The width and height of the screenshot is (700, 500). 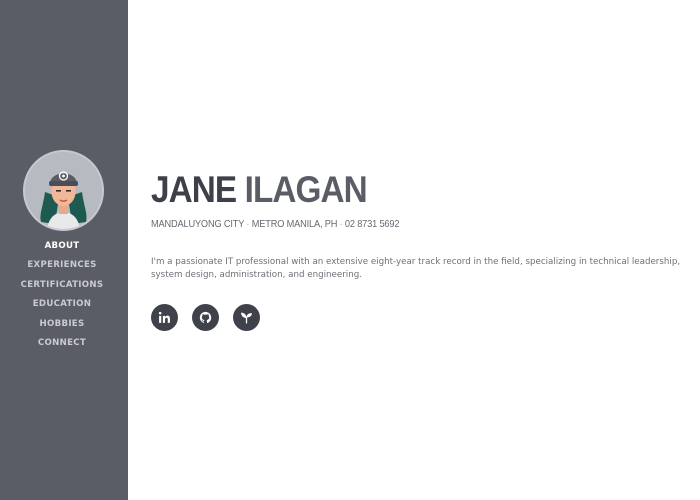 I want to click on linkedin-icon, so click(x=164, y=317).